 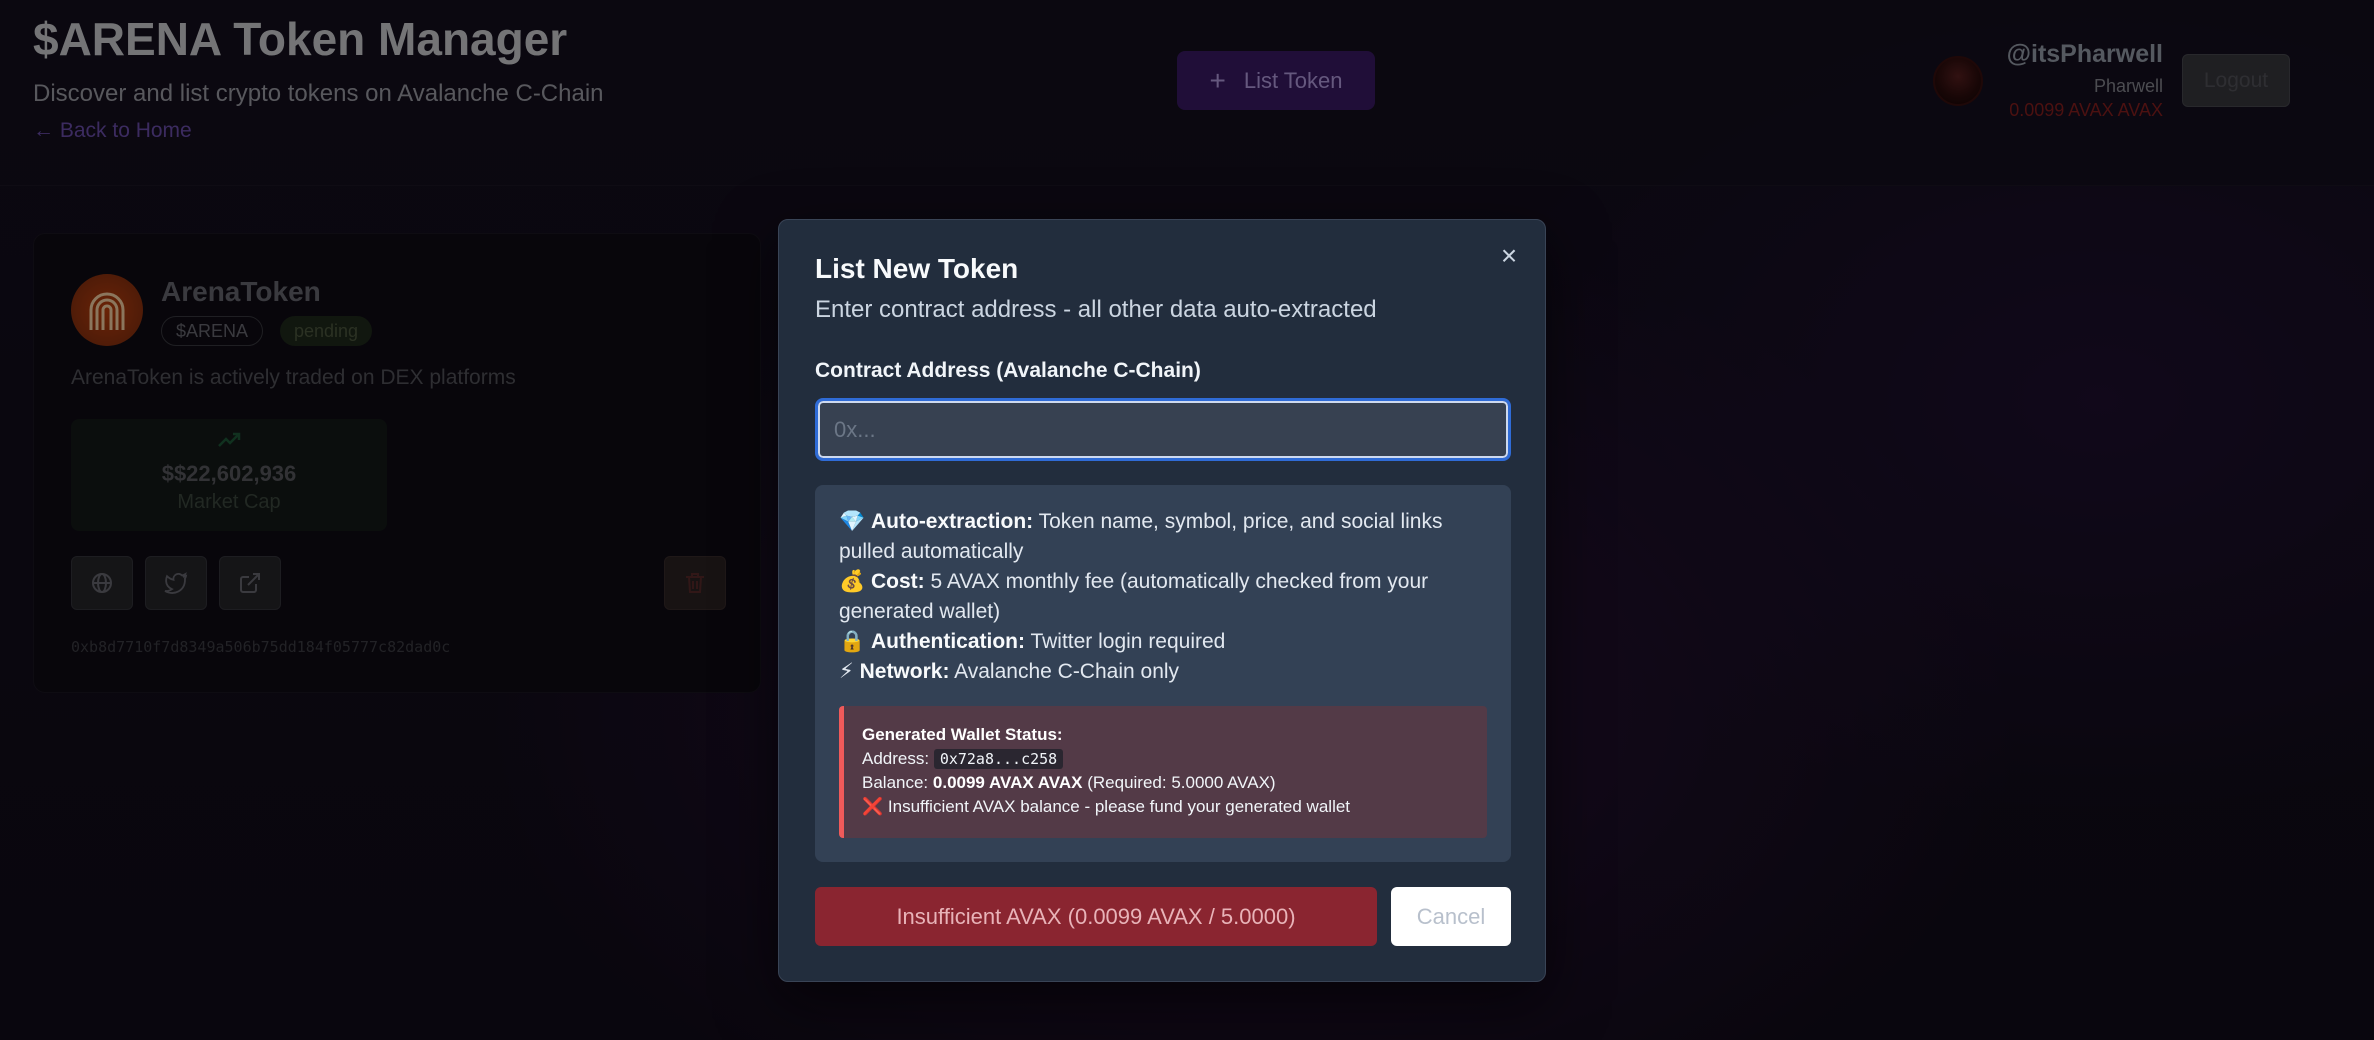 I want to click on modal-title: List New Token, so click(x=917, y=268).